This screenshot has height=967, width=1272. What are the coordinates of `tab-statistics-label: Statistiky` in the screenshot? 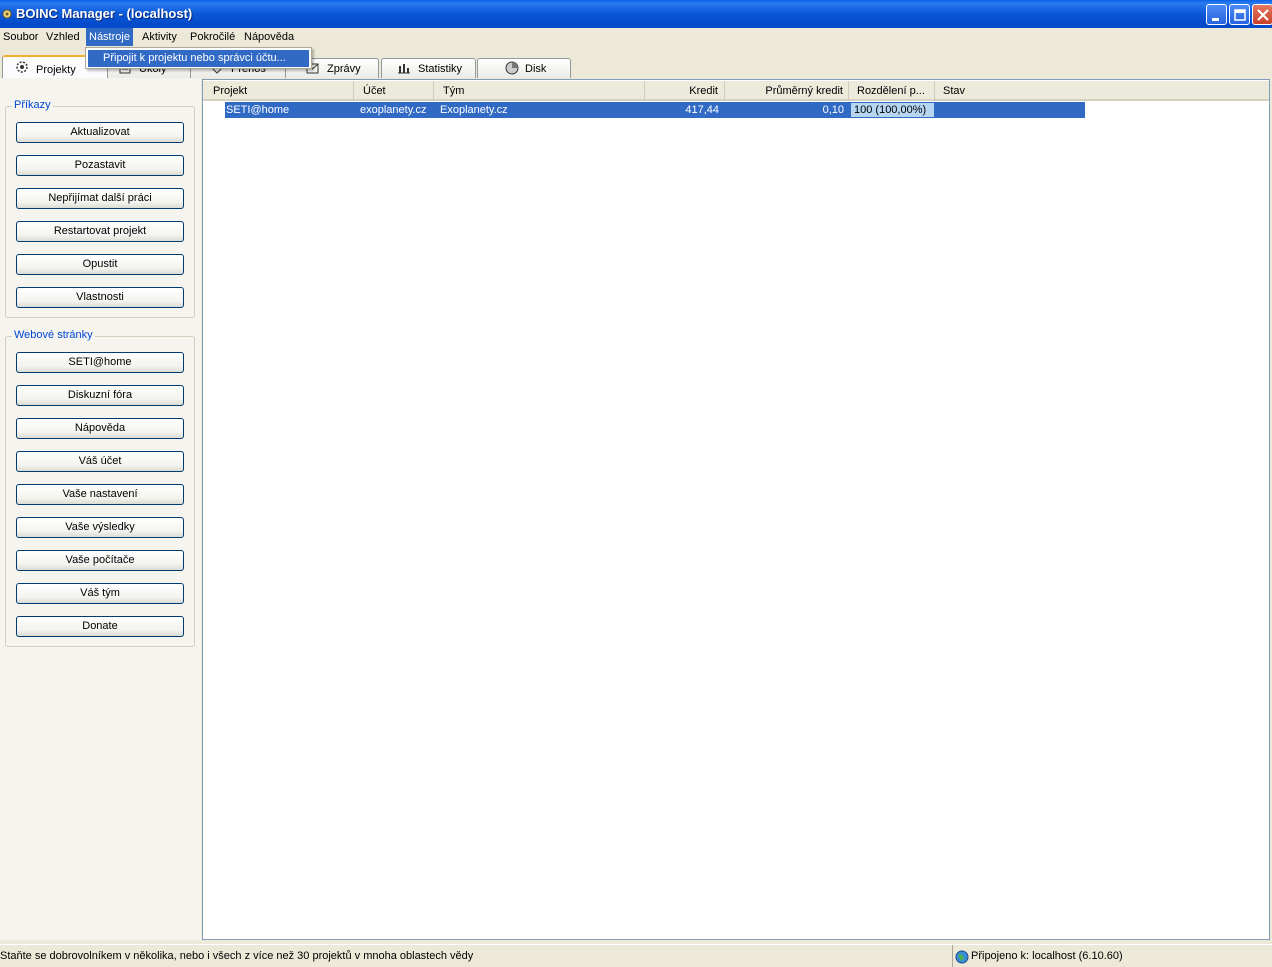 It's located at (440, 69).